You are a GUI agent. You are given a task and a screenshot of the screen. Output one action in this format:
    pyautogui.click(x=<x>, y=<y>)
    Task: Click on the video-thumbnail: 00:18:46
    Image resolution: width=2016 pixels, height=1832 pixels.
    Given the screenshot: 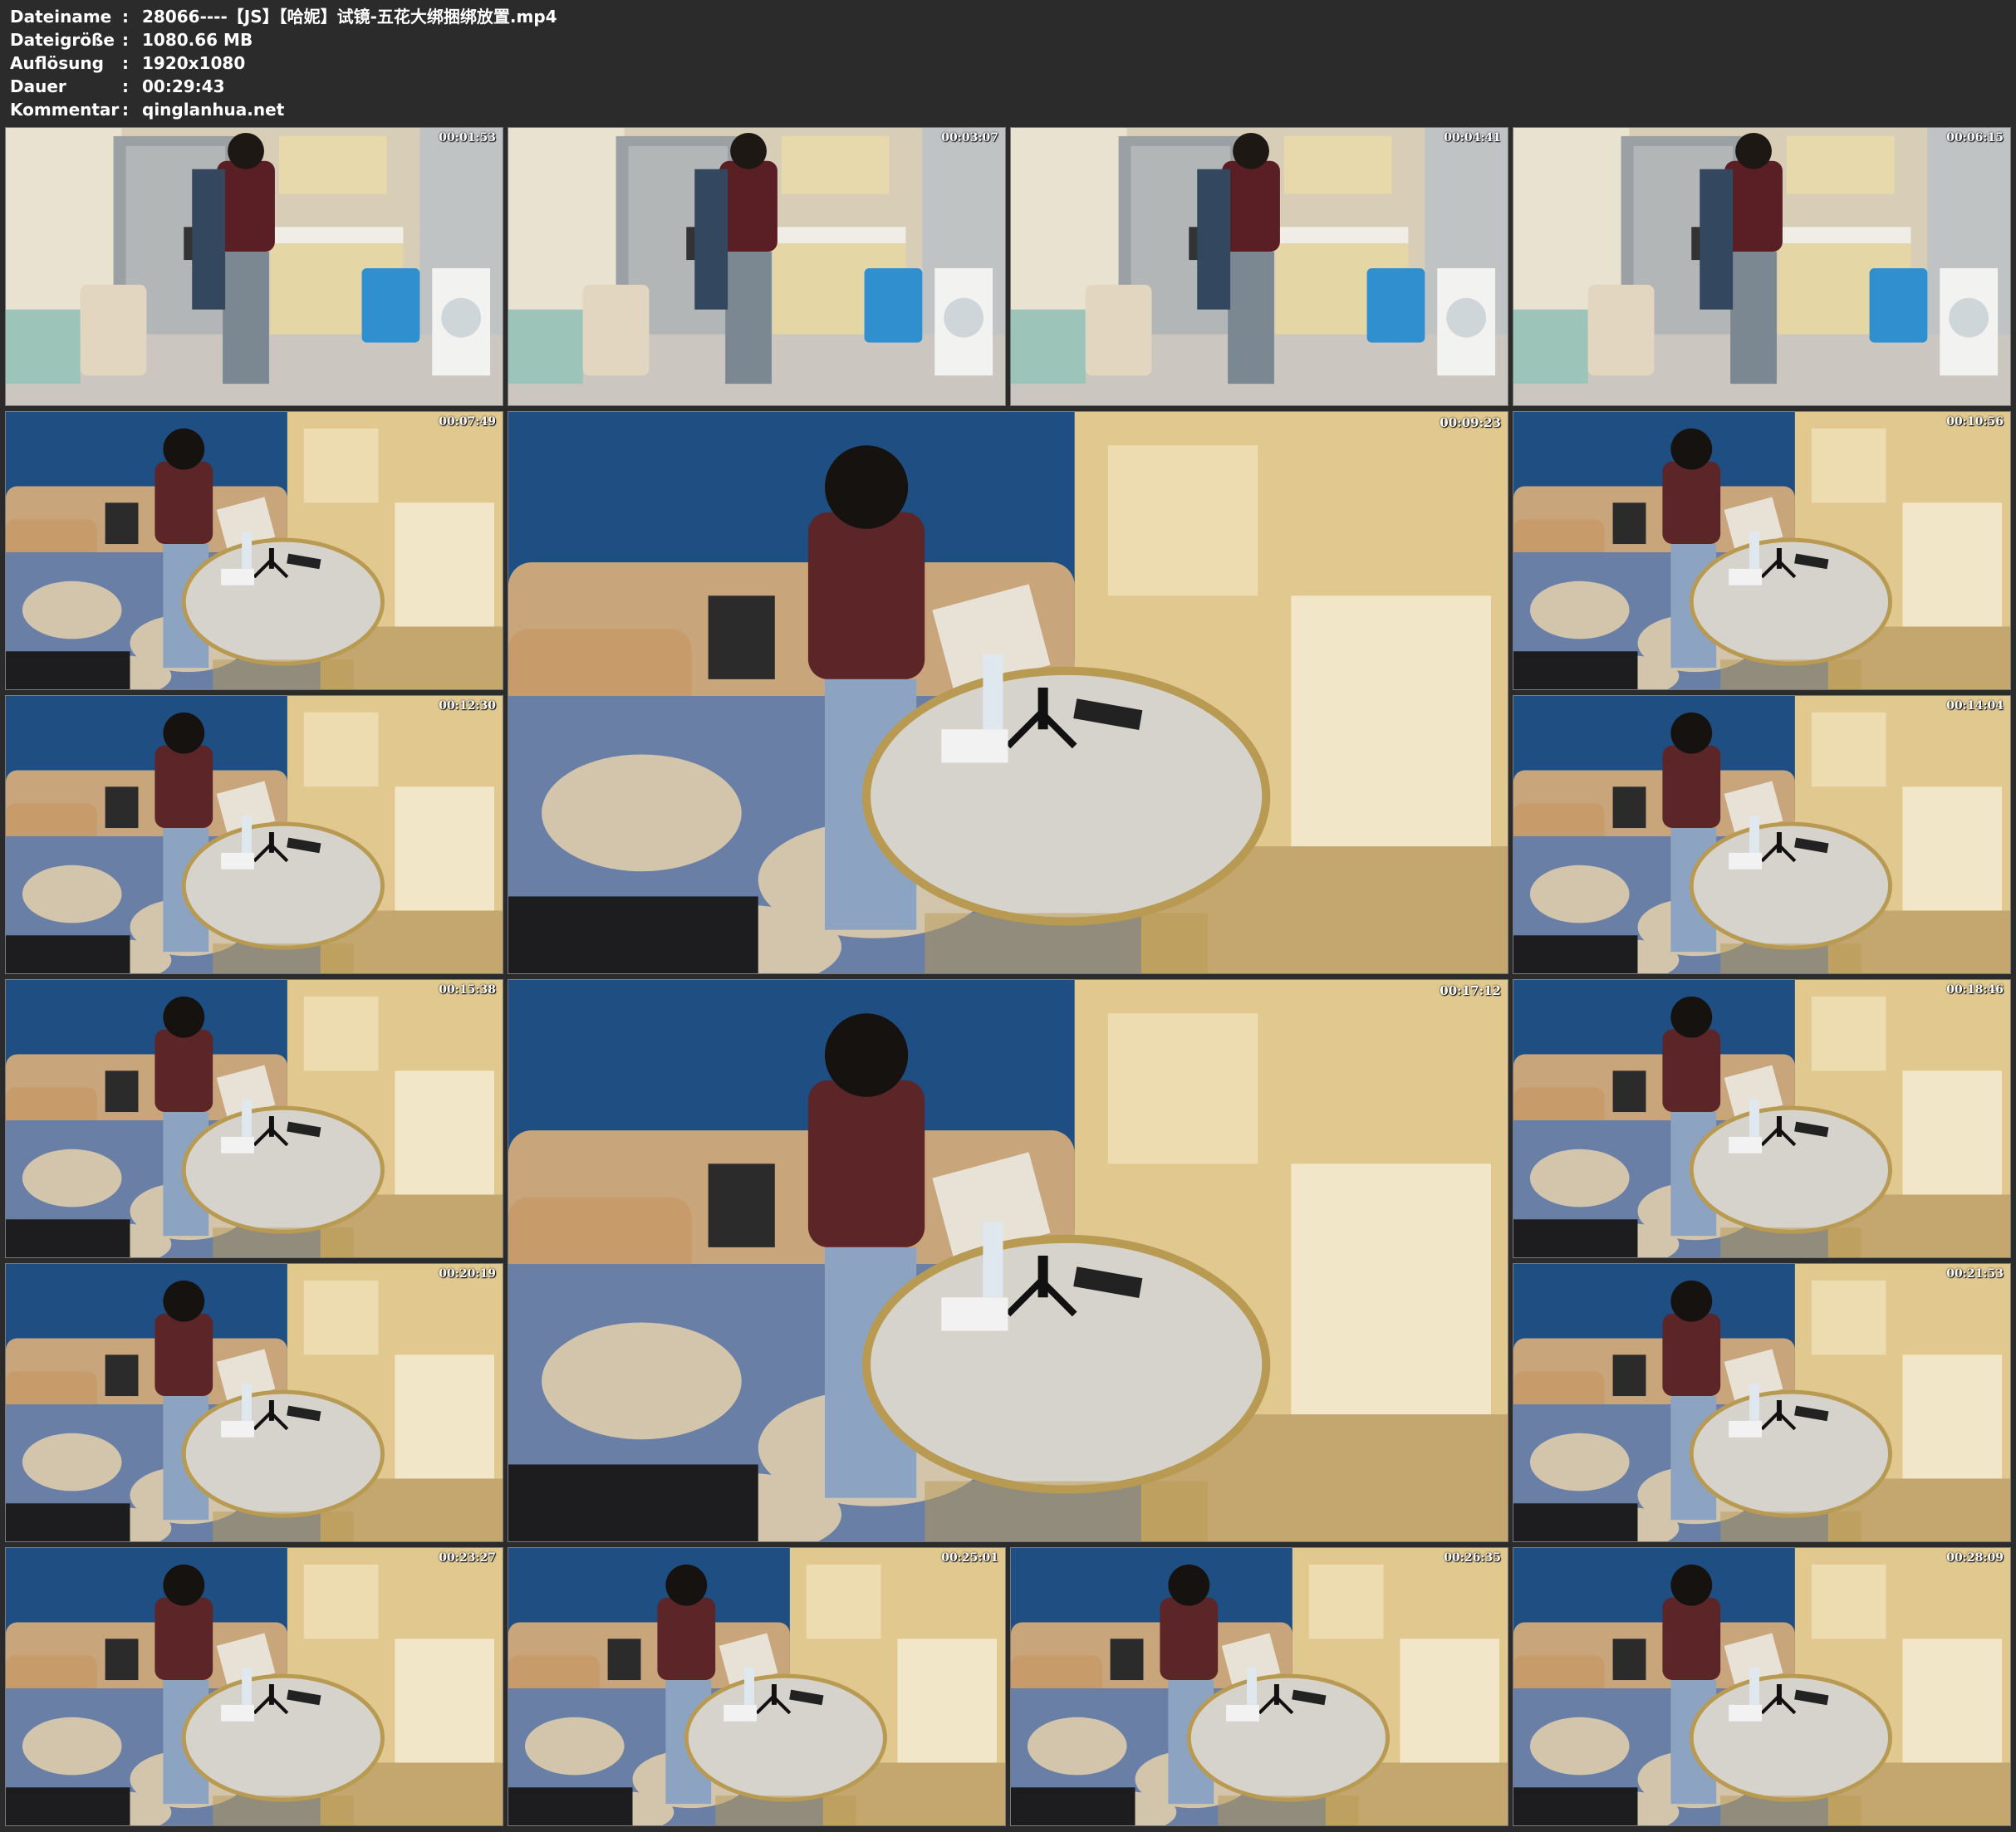 What is the action you would take?
    pyautogui.click(x=1762, y=1118)
    